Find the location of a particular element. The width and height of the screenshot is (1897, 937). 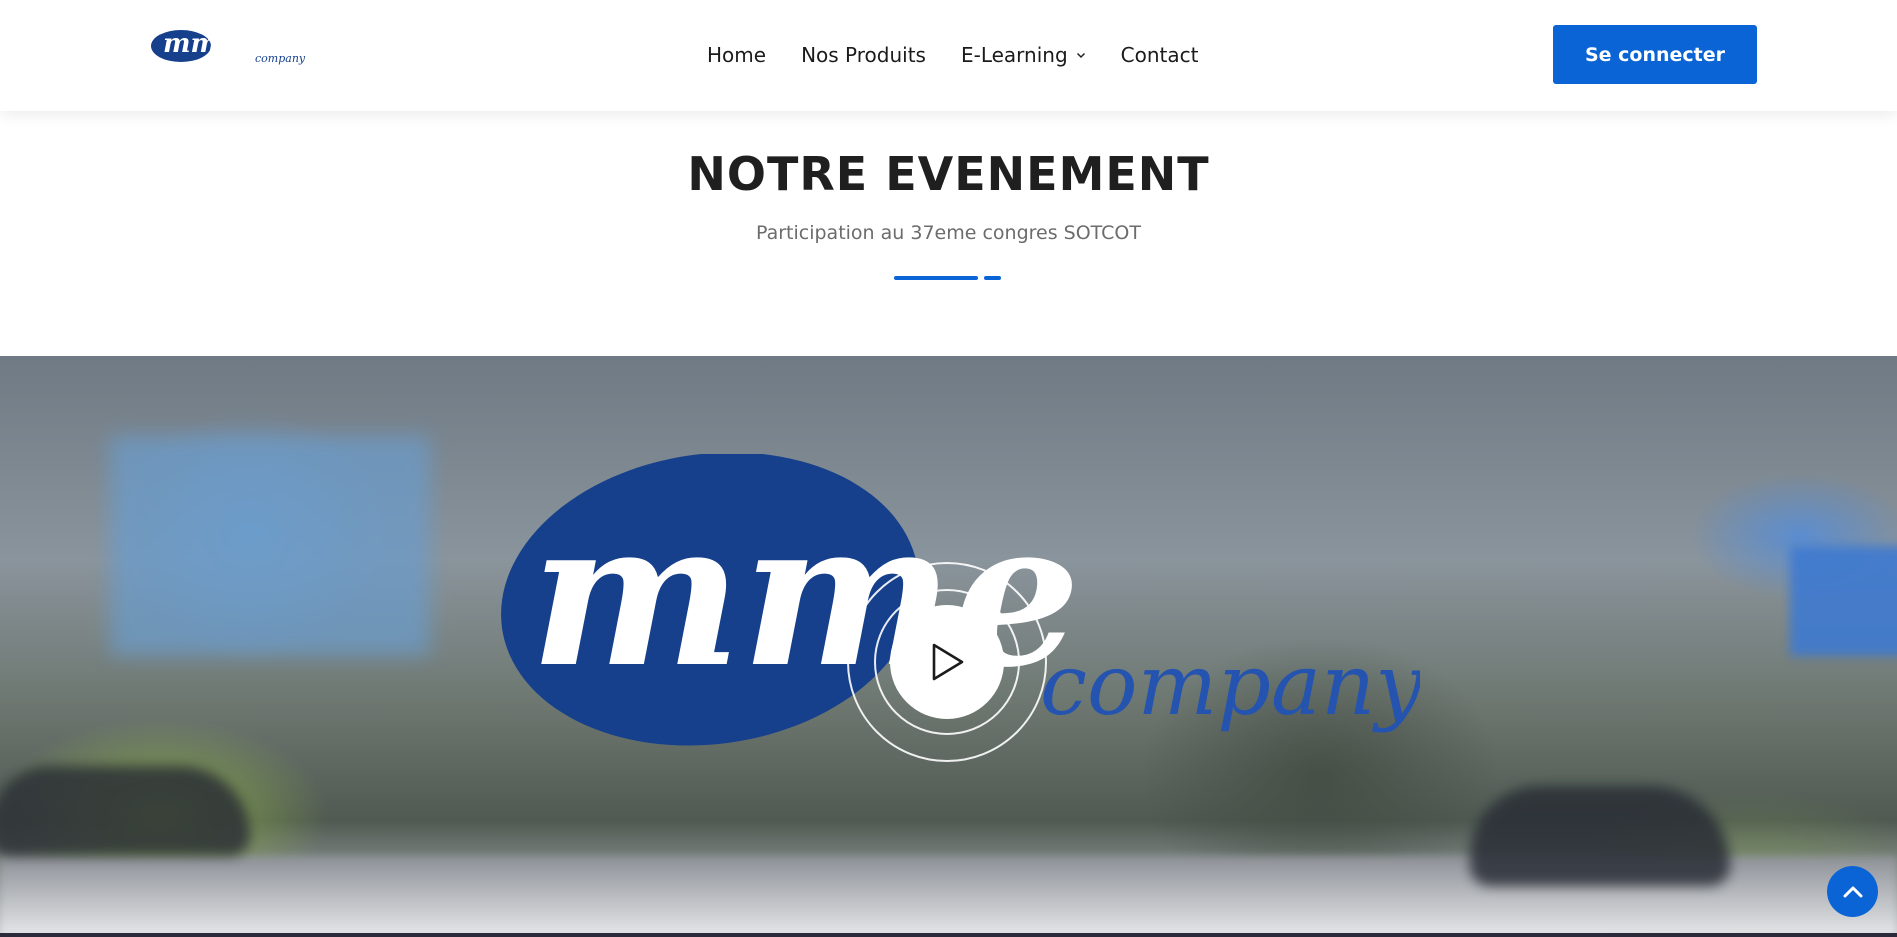

background-car-left is located at coordinates (125, 811).